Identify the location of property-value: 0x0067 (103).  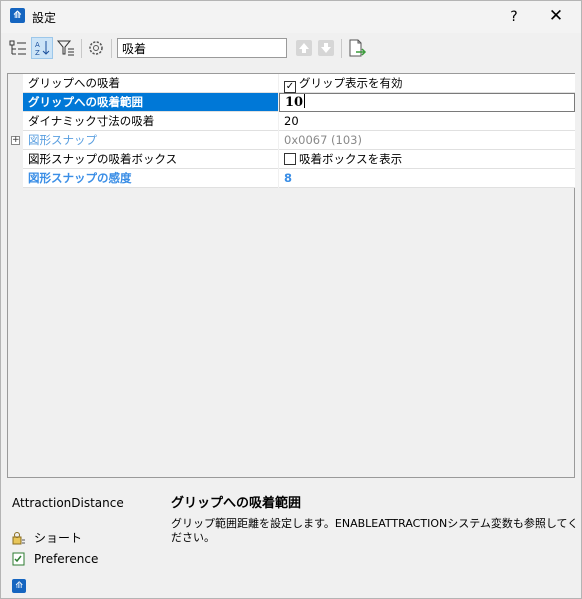
(427, 140).